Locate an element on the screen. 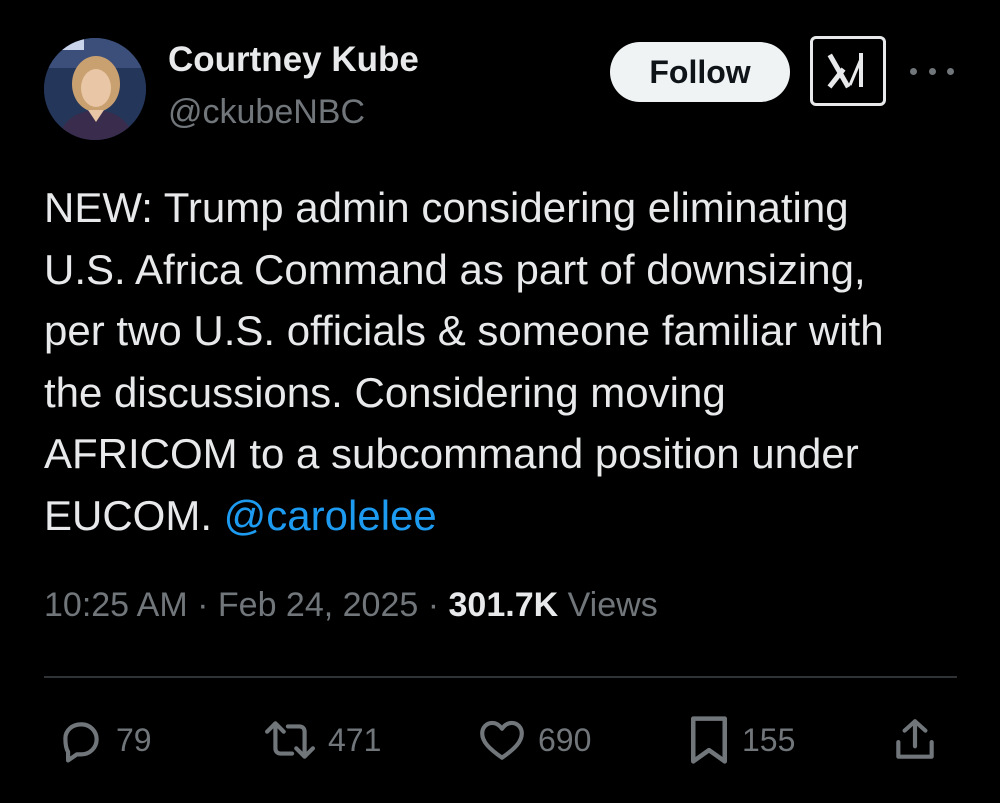 The height and width of the screenshot is (803, 1000). tweet-meta: 10:25 AM · Feb 24, 2025 · 301.7K Views is located at coordinates (351, 605).